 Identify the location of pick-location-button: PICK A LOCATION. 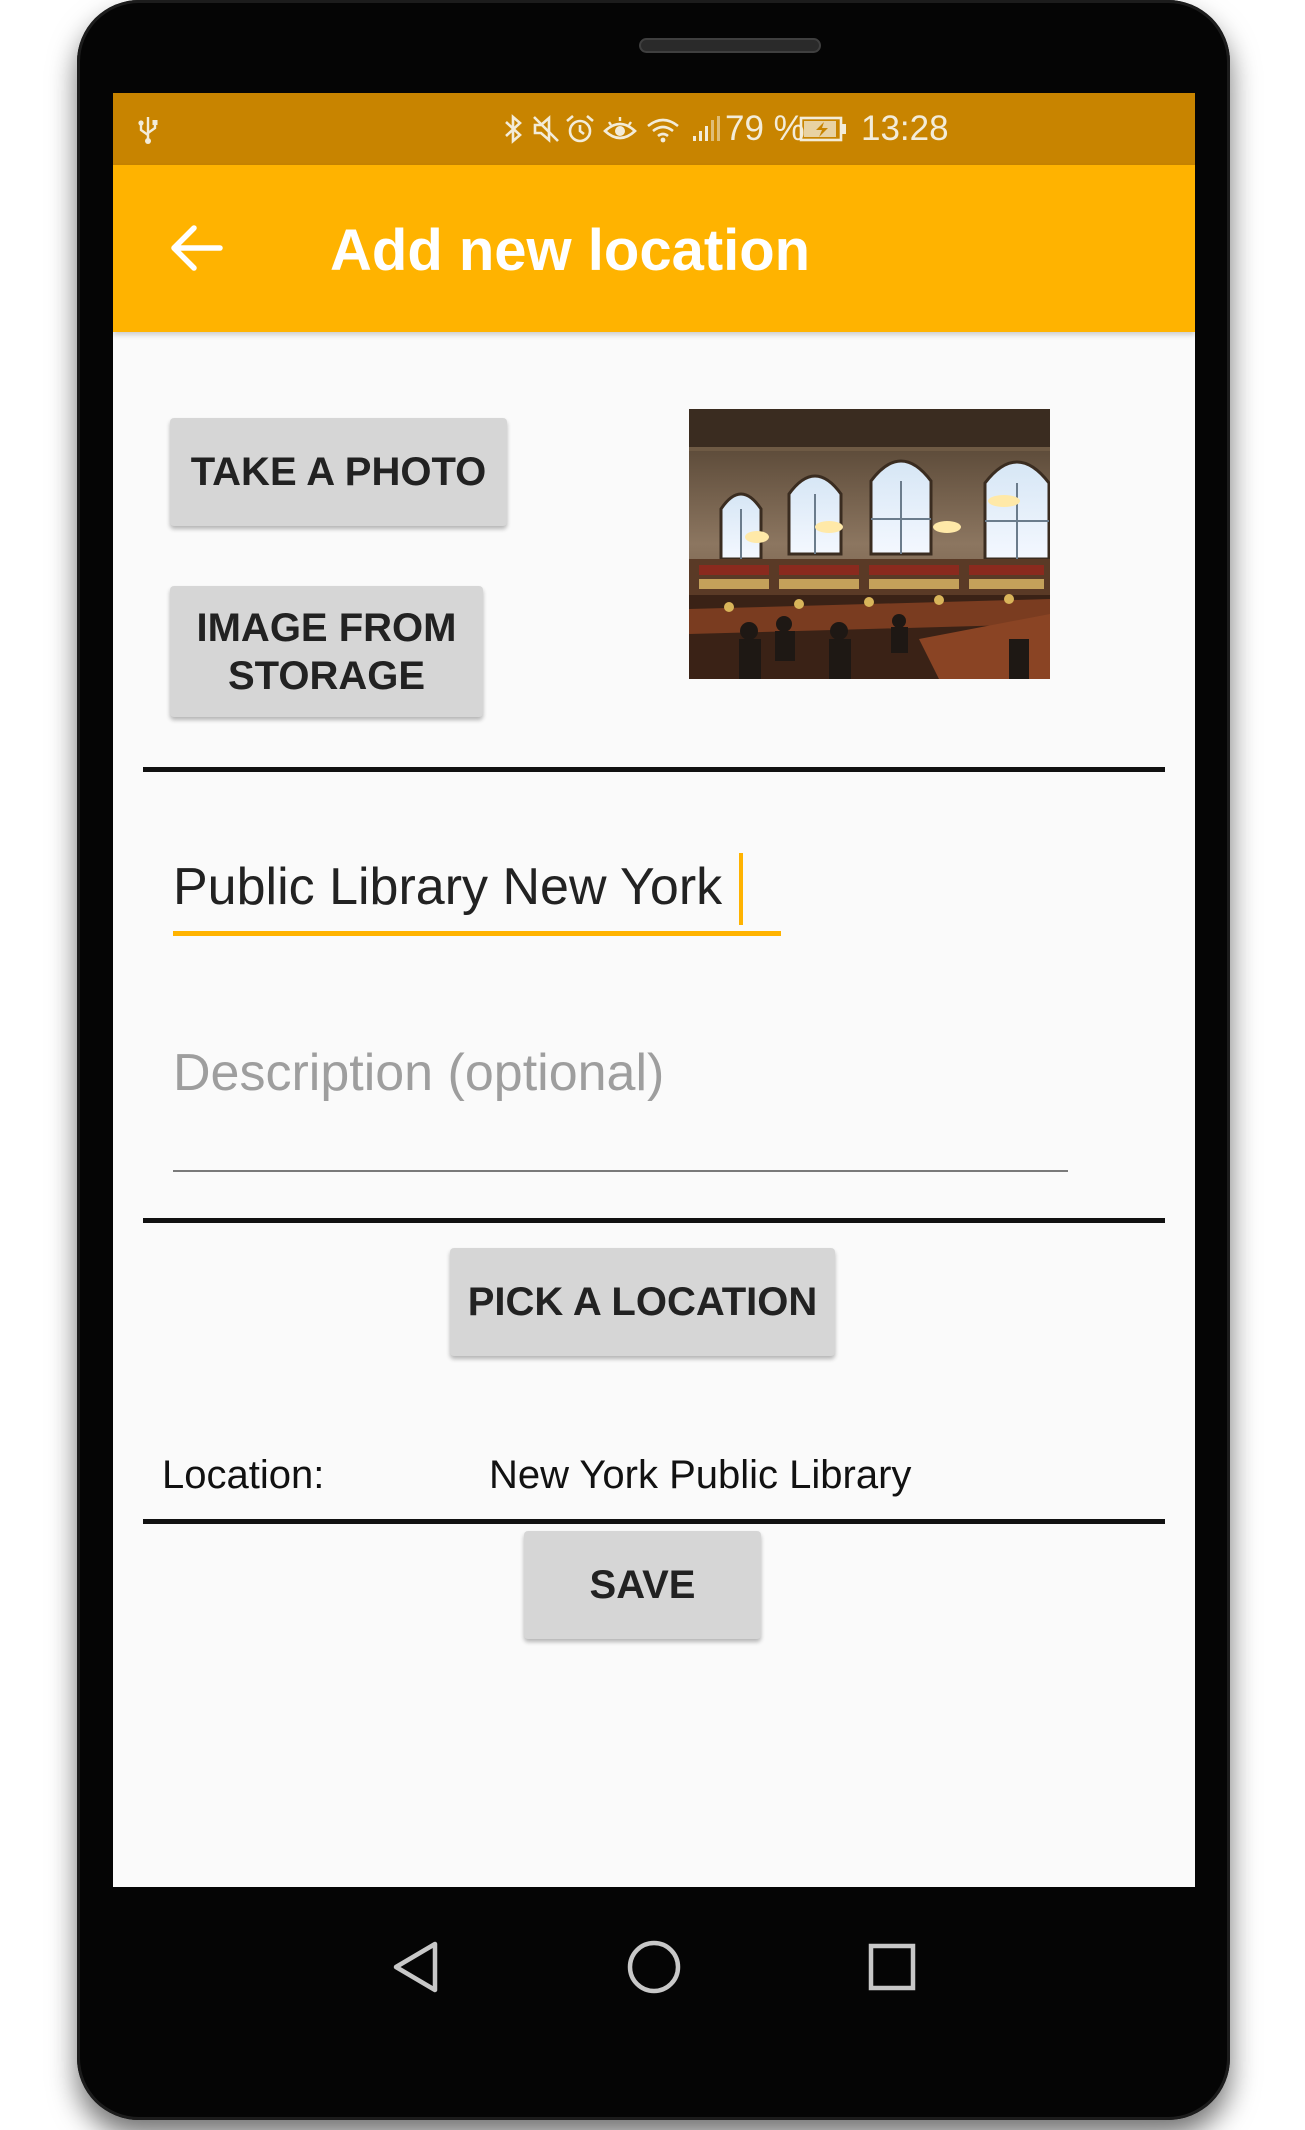
(642, 1302).